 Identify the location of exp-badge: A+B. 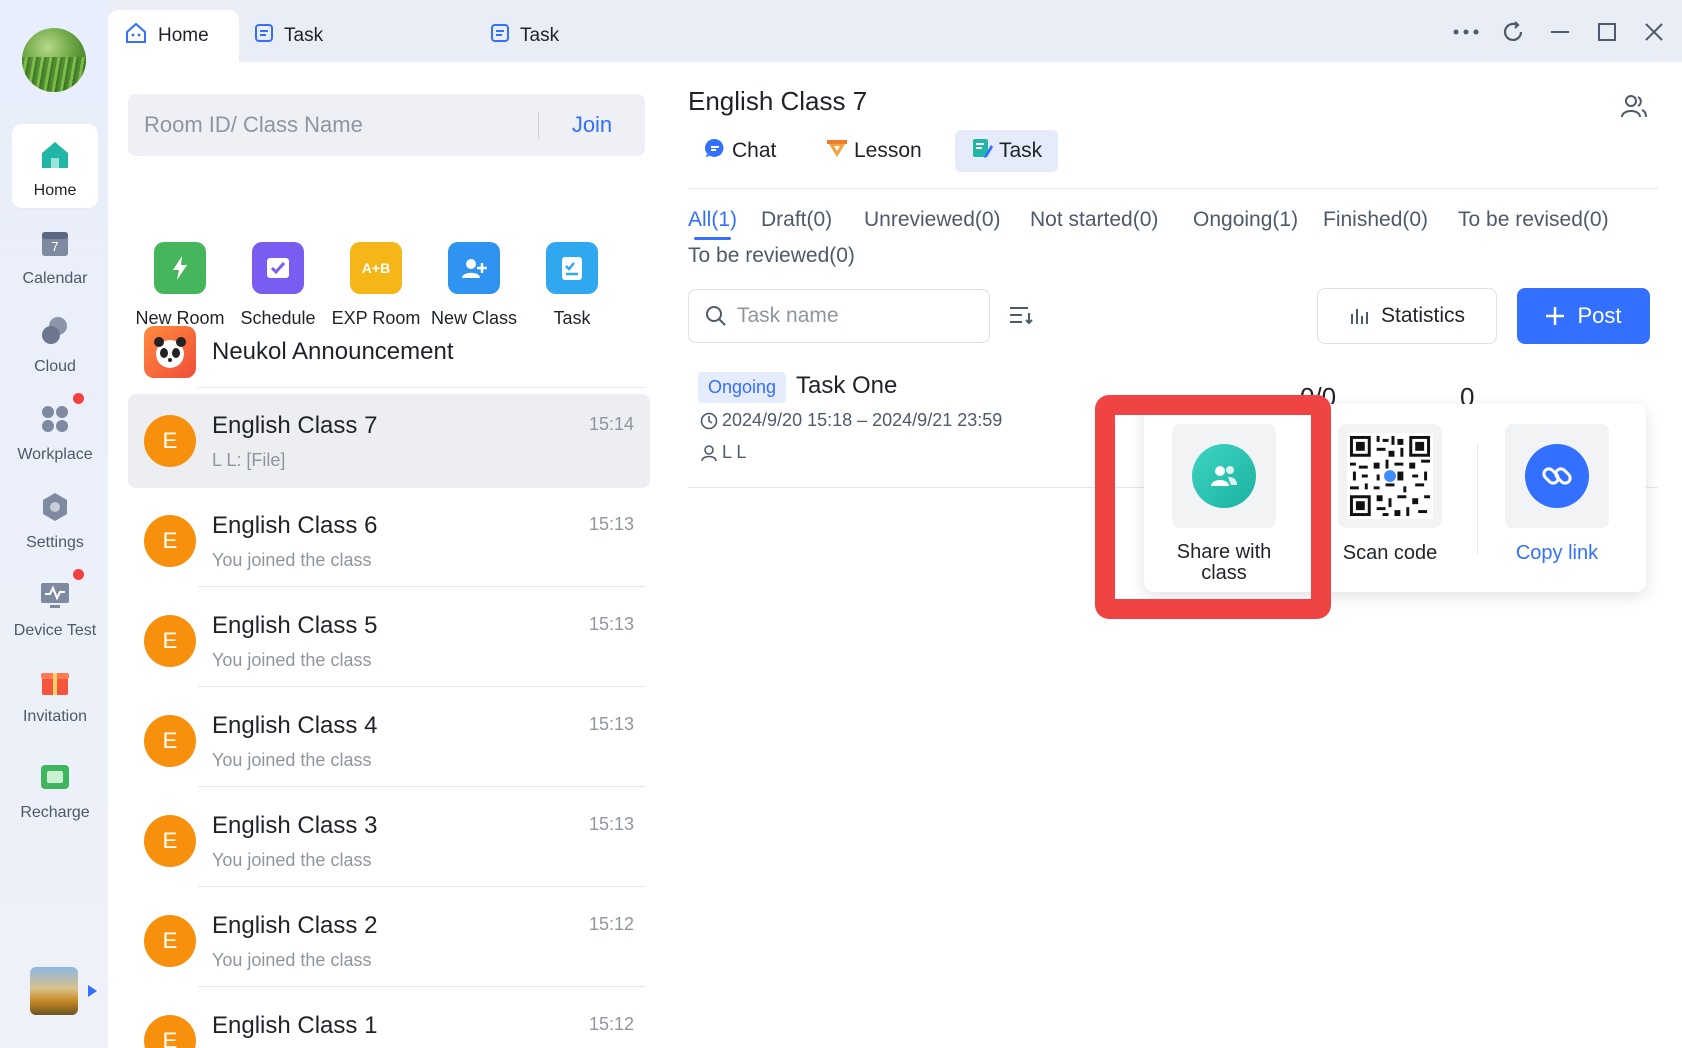
(376, 268).